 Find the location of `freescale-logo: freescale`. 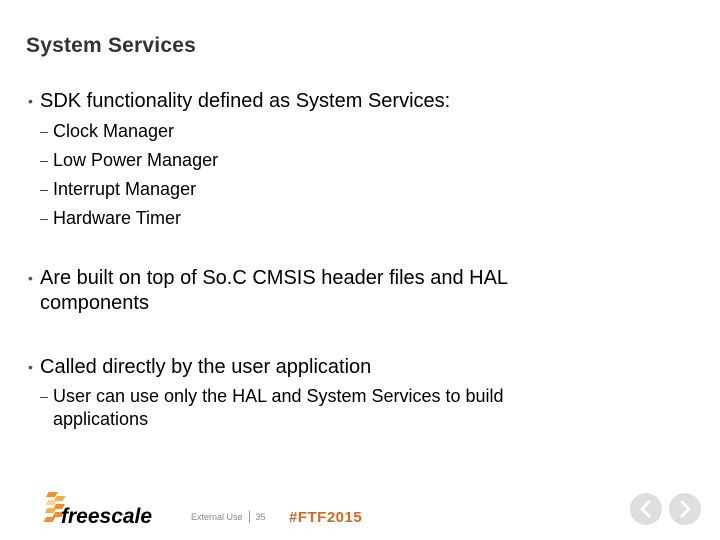

freescale-logo: freescale is located at coordinates (98, 510).